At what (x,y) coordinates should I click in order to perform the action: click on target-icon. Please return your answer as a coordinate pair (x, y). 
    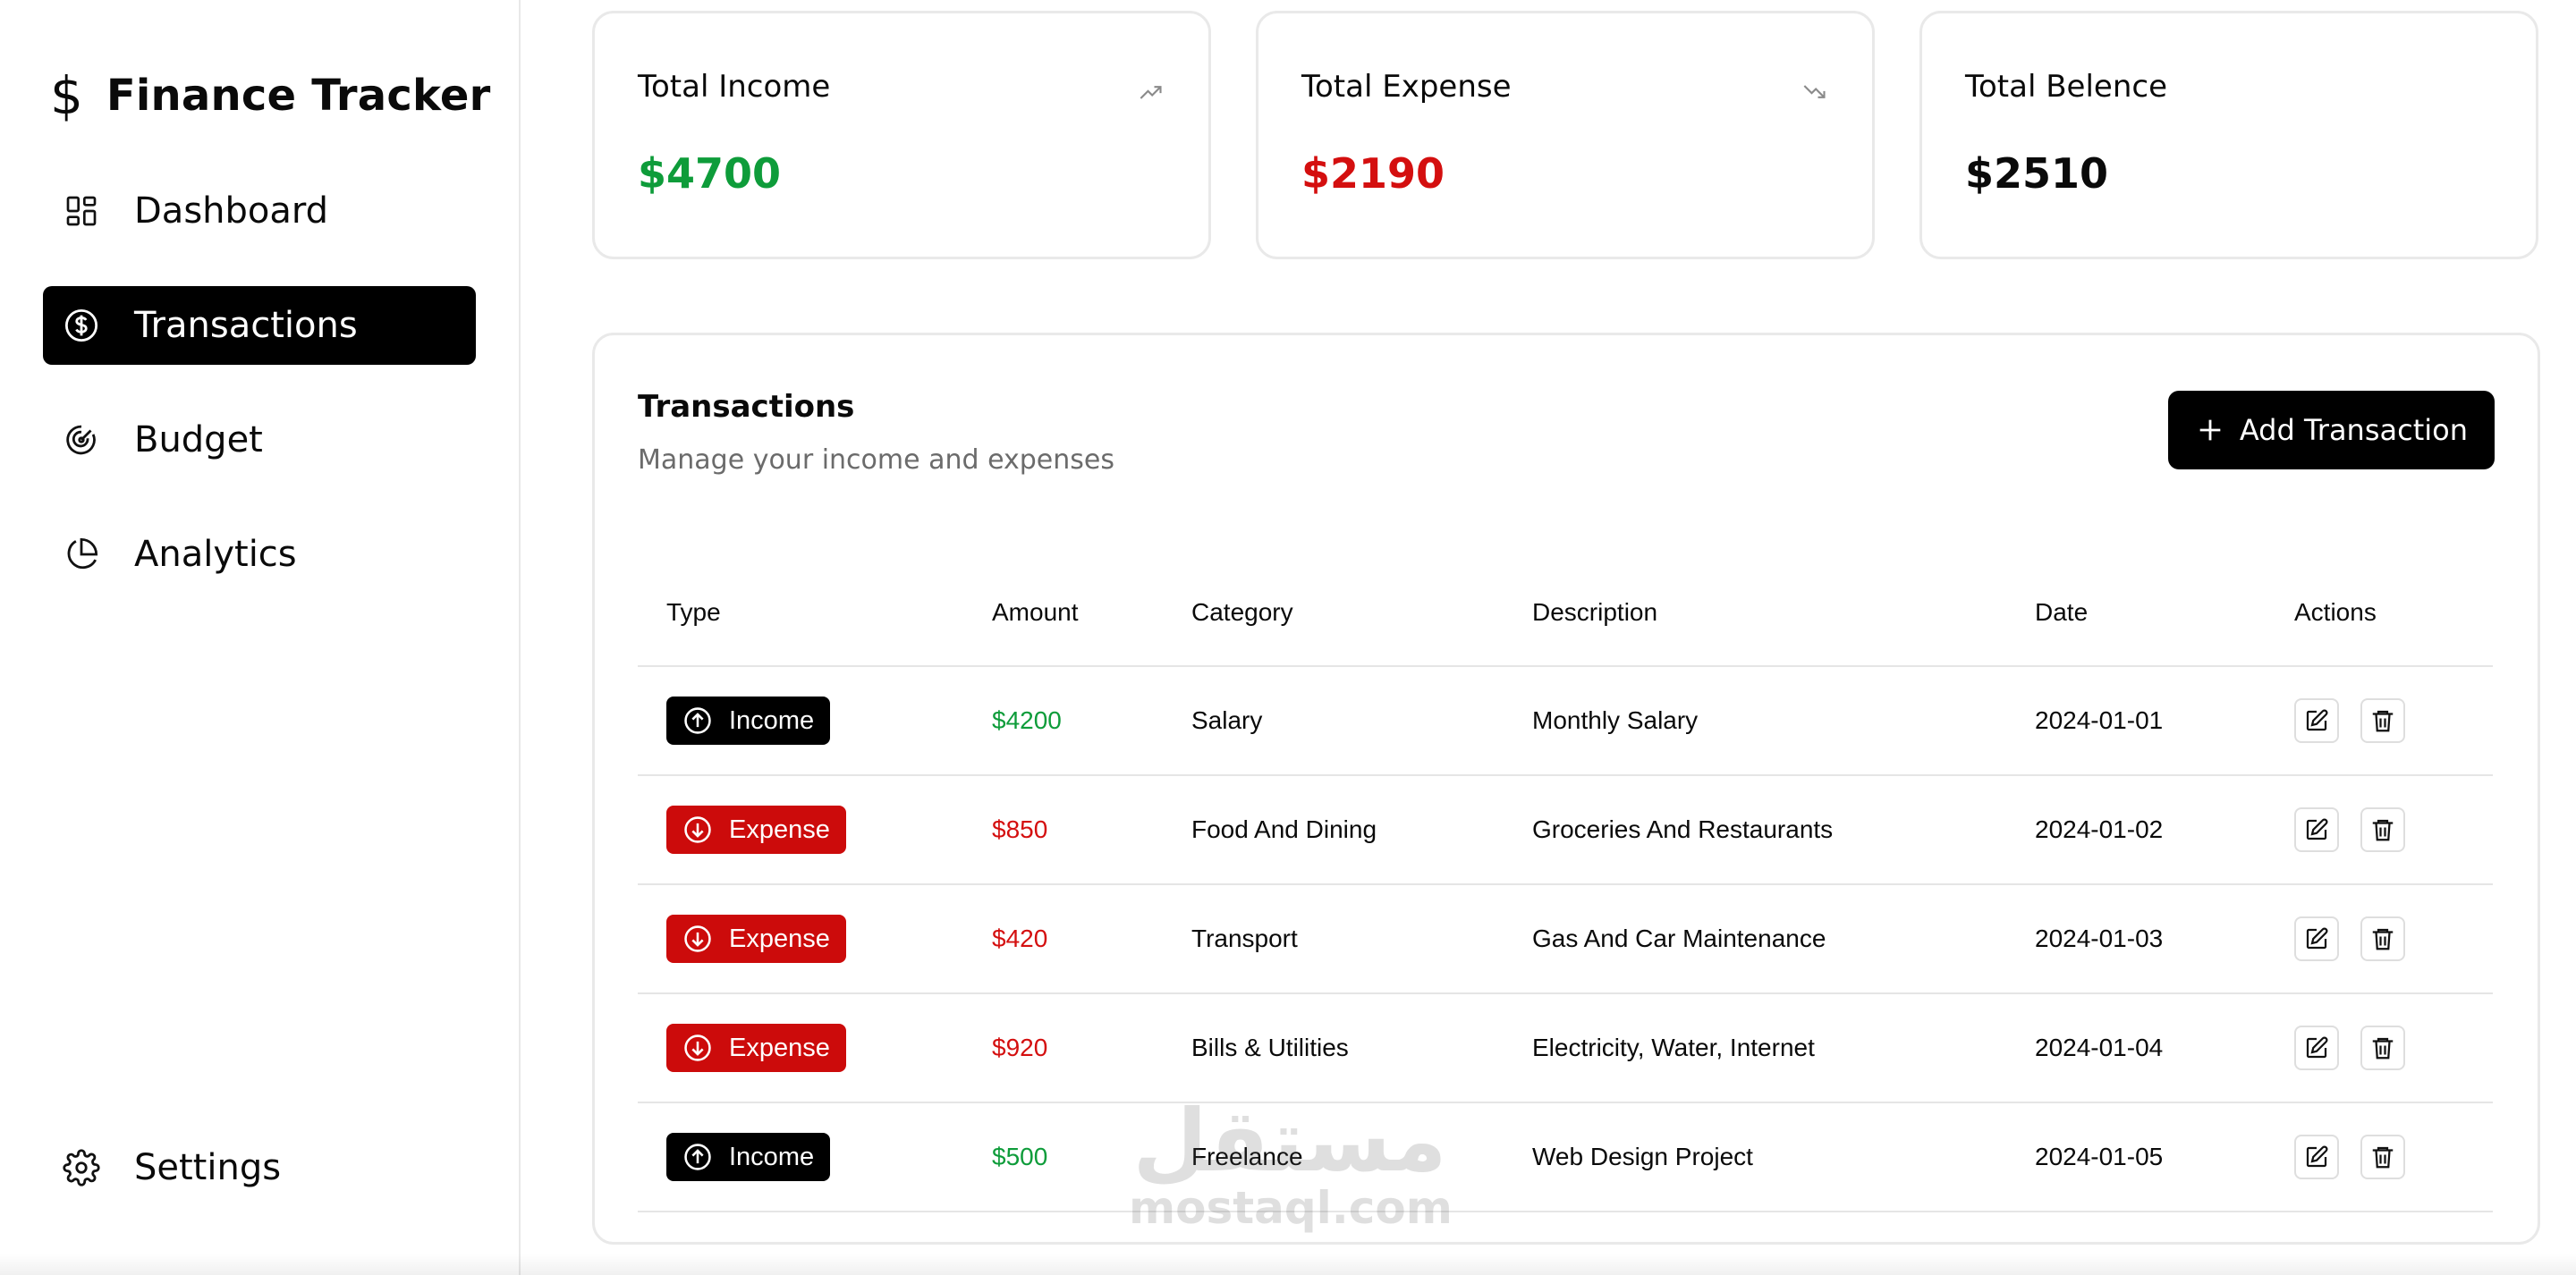
    Looking at the image, I should click on (81, 440).